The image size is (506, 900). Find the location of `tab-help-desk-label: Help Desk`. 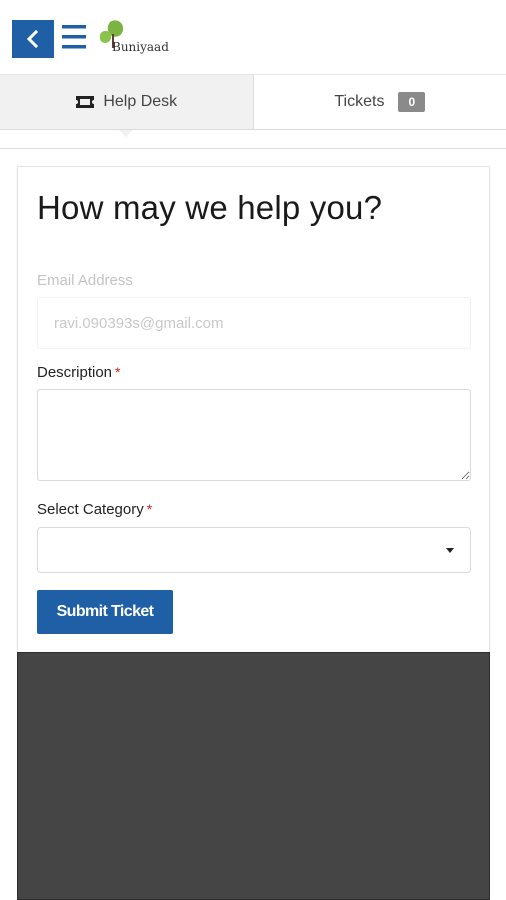

tab-help-desk-label: Help Desk is located at coordinates (140, 101).